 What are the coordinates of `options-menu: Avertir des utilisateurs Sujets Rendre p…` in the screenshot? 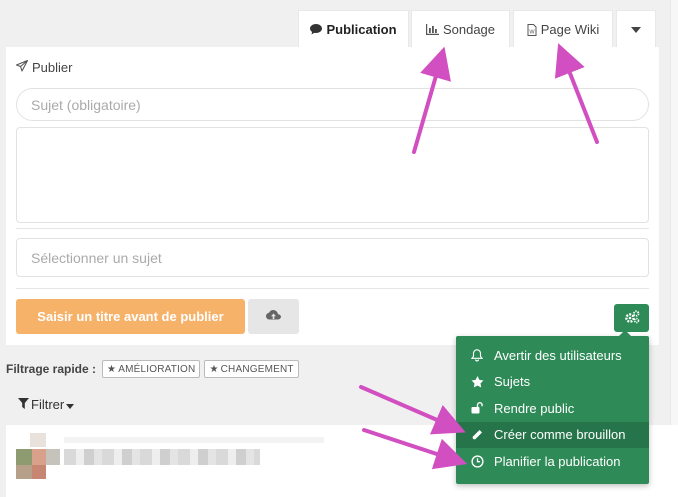 It's located at (552, 407).